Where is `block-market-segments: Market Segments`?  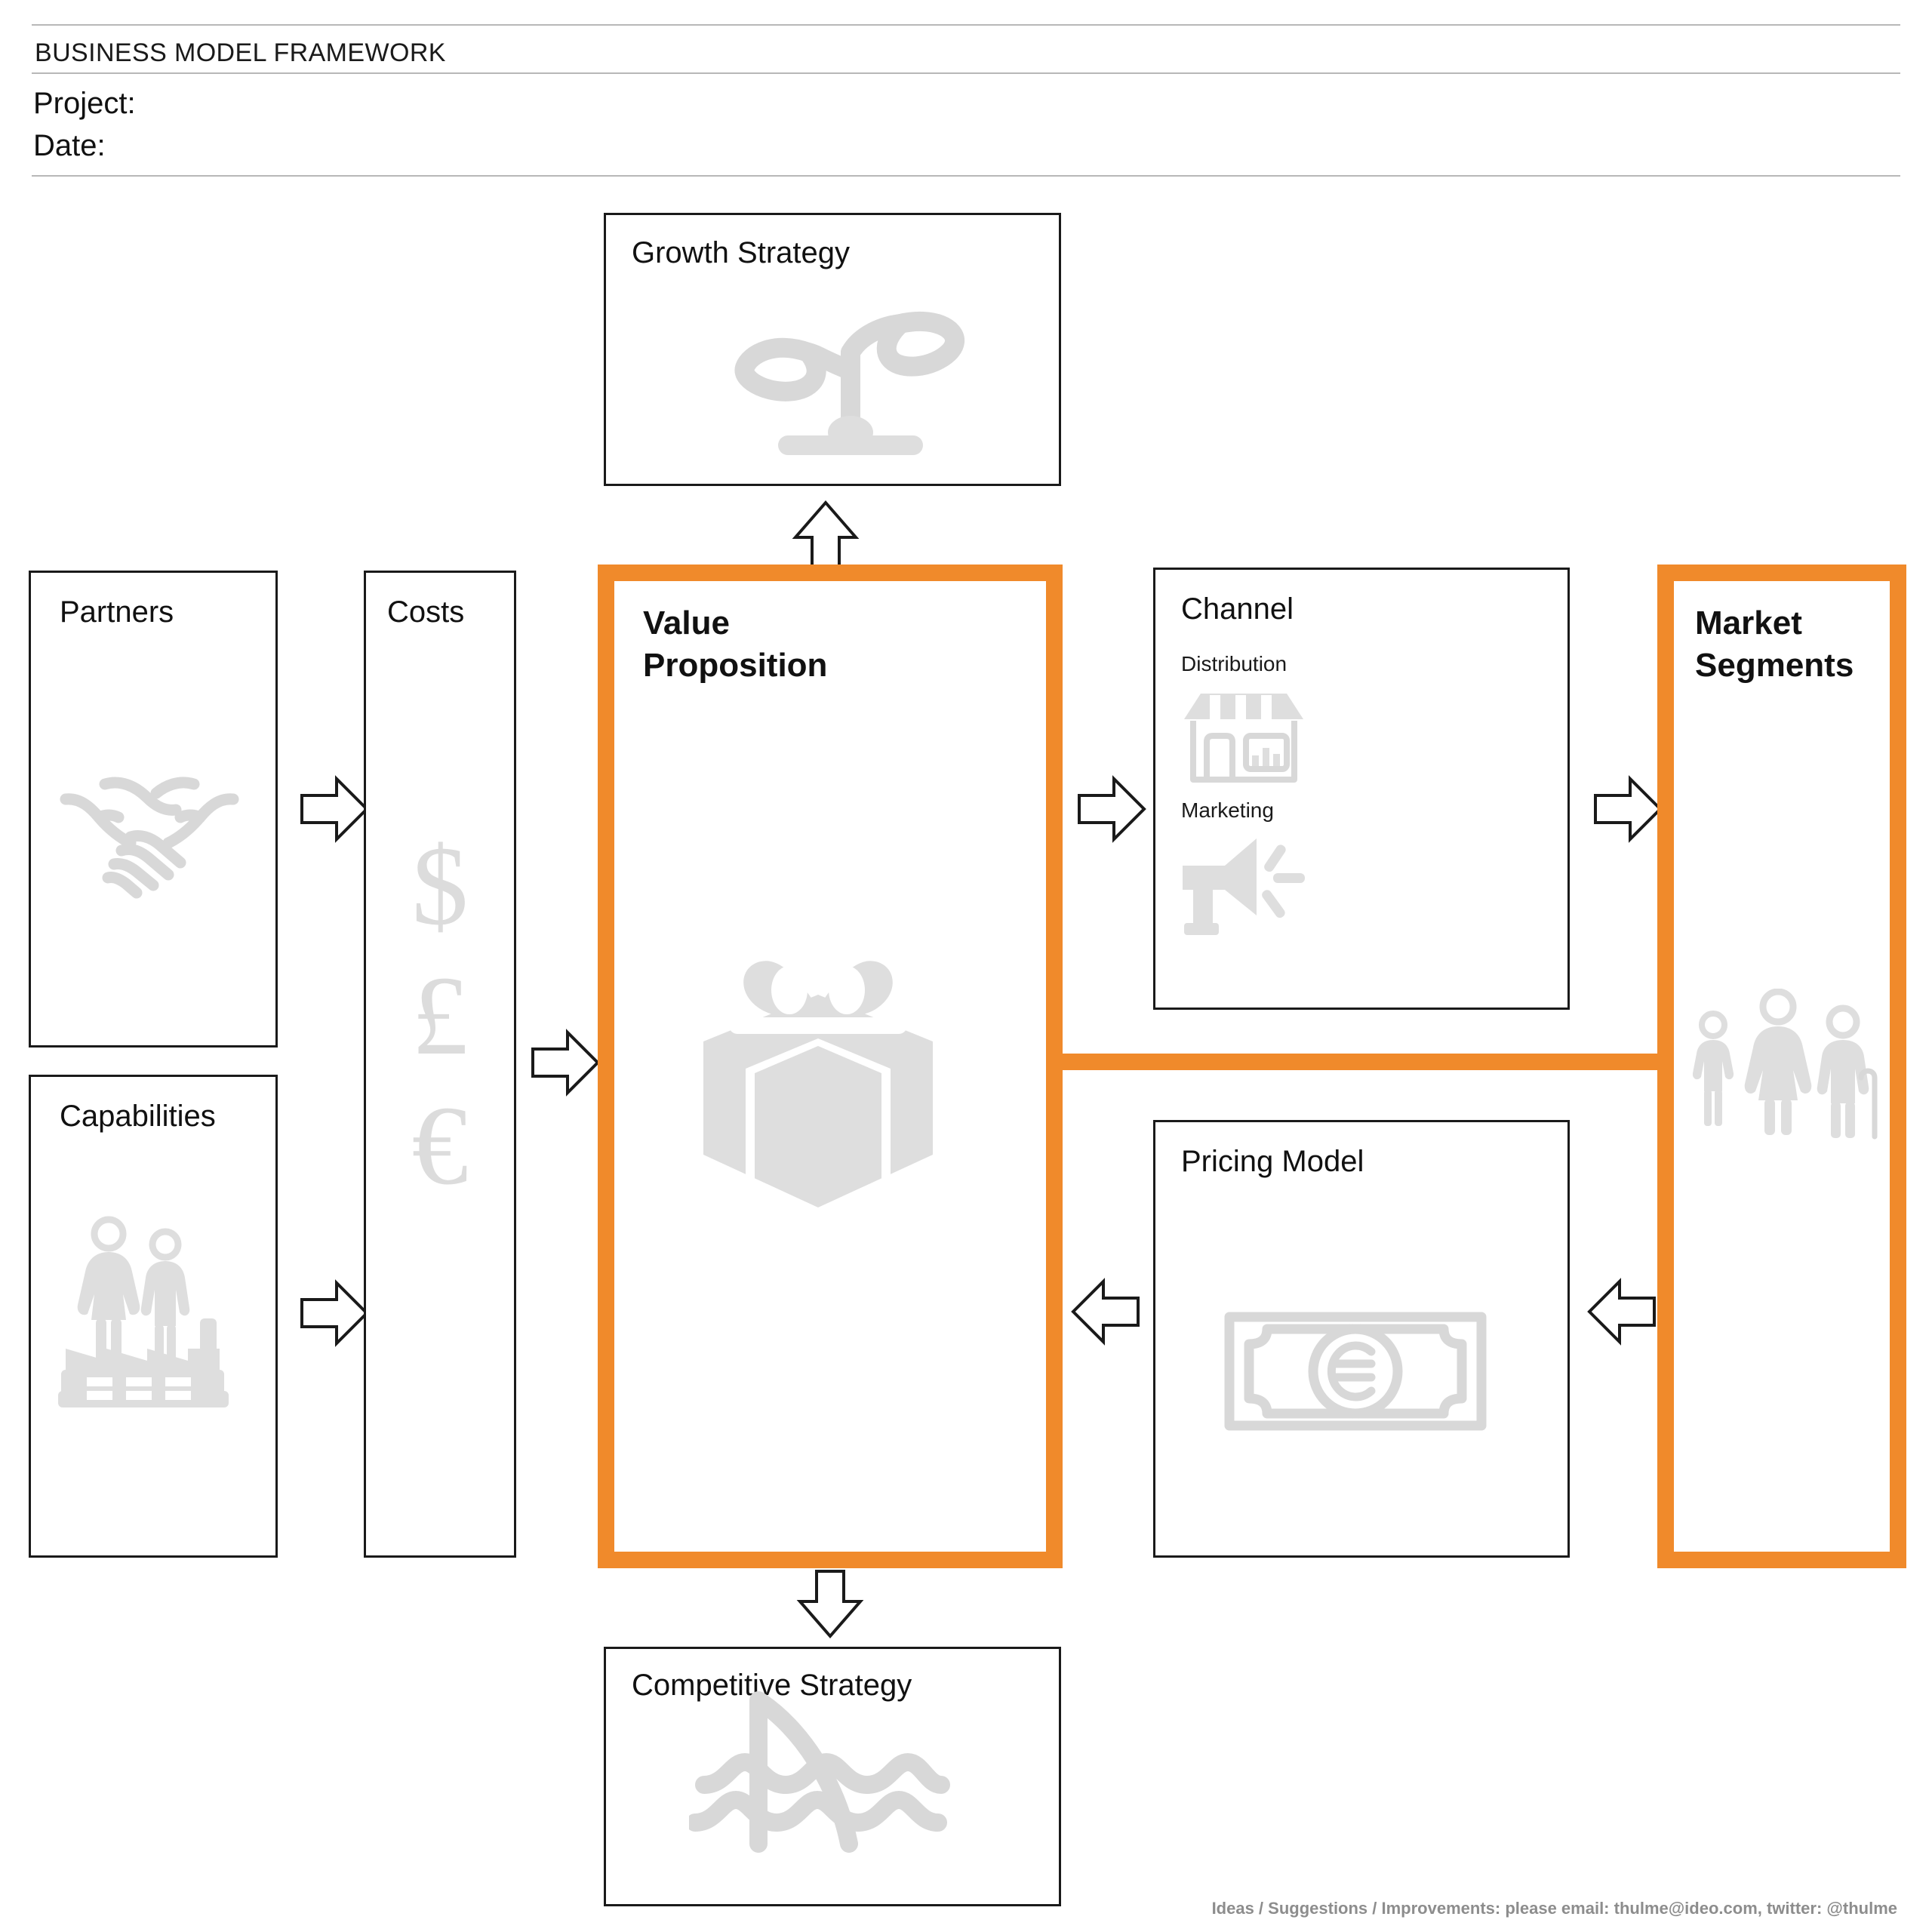 block-market-segments: Market Segments is located at coordinates (1781, 1066).